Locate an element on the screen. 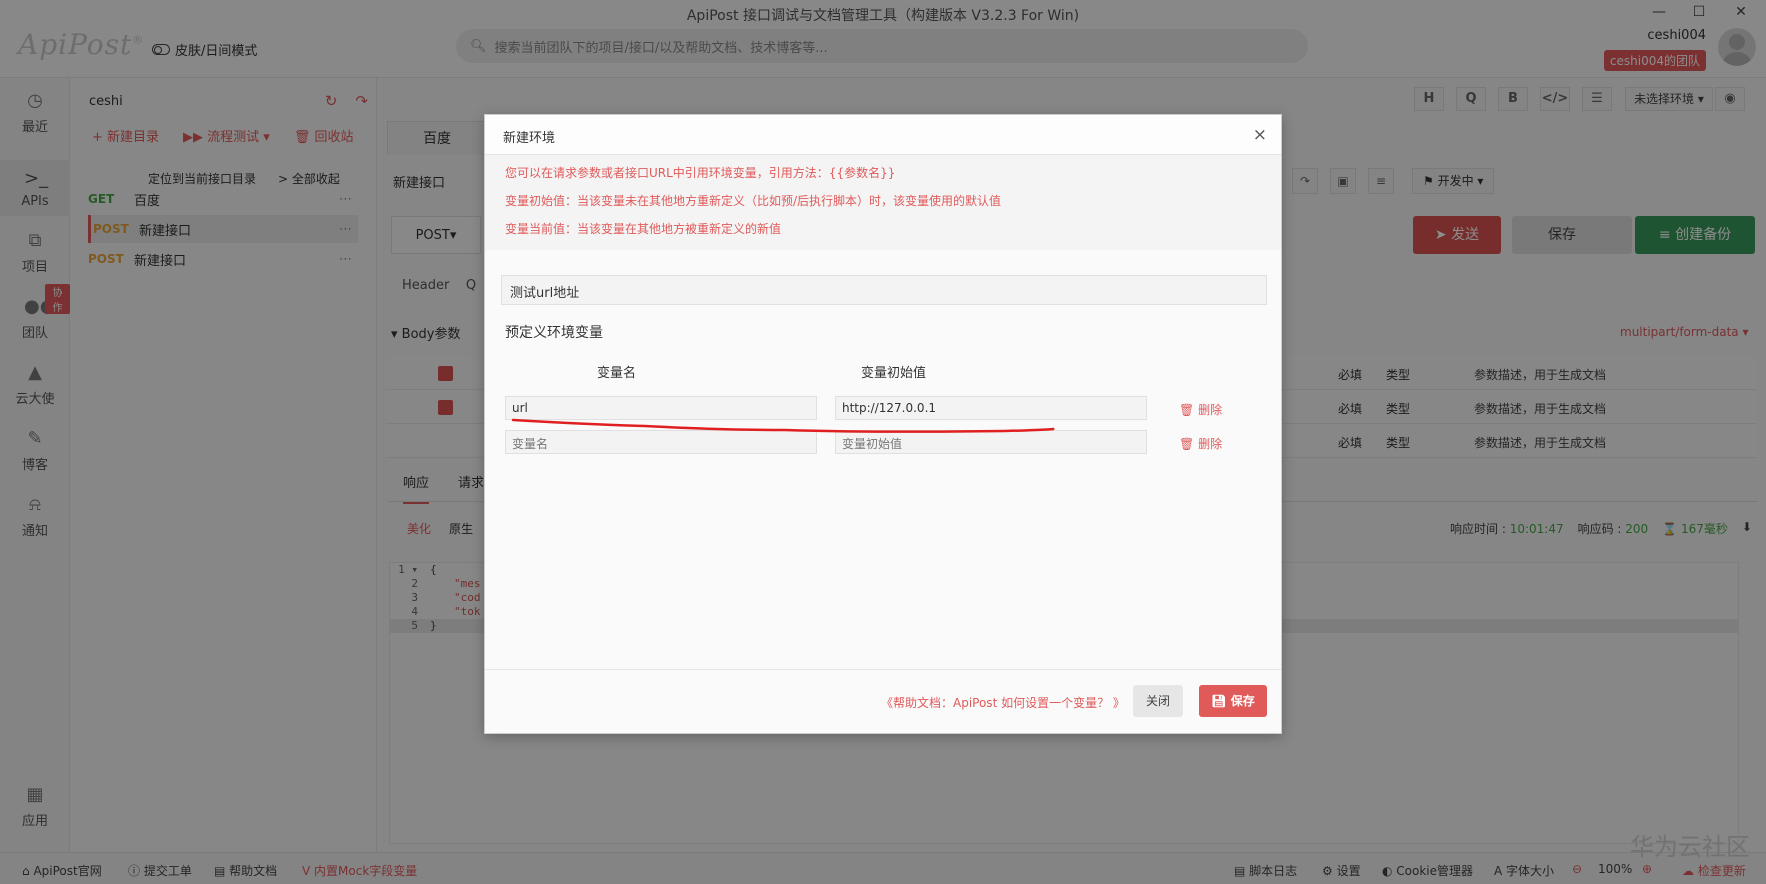  var-value-input: http://127.0.0.1 is located at coordinates (991, 408).